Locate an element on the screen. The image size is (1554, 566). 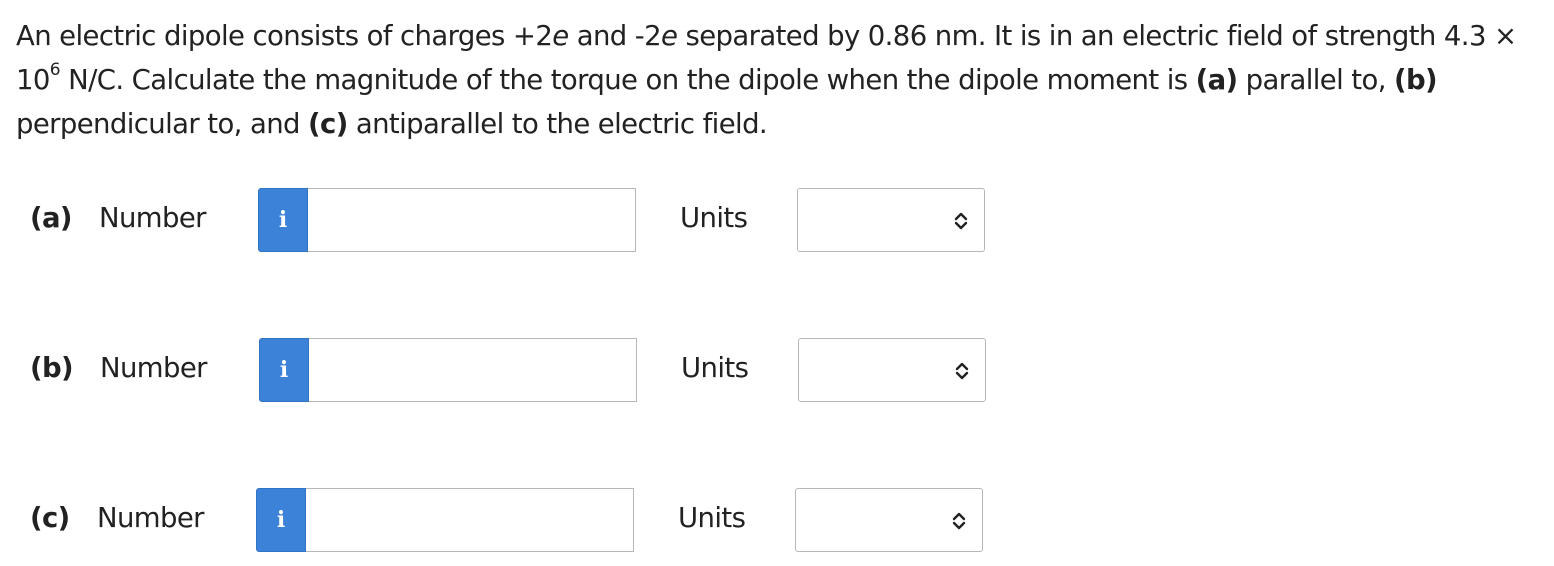
info-button-a: i is located at coordinates (283, 220).